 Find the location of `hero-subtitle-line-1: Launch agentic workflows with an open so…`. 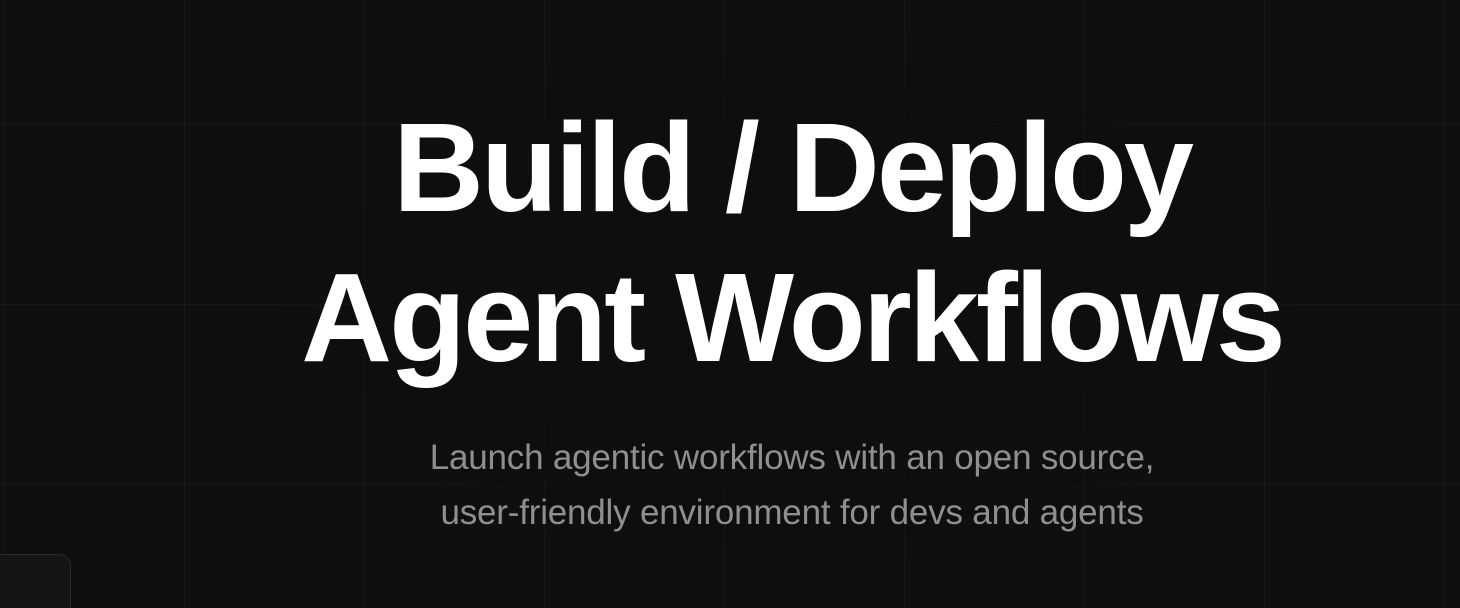

hero-subtitle-line-1: Launch agentic workflows with an open so… is located at coordinates (792, 457).